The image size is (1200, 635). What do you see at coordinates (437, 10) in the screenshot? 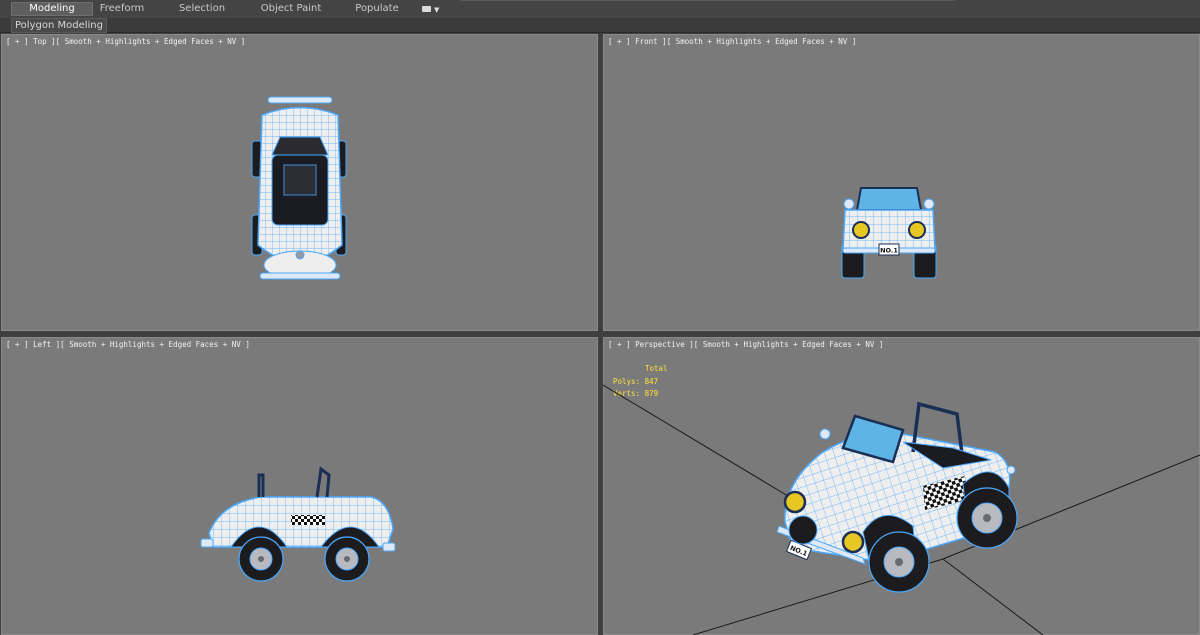
I see `chevron-down-icon: ▼` at bounding box center [437, 10].